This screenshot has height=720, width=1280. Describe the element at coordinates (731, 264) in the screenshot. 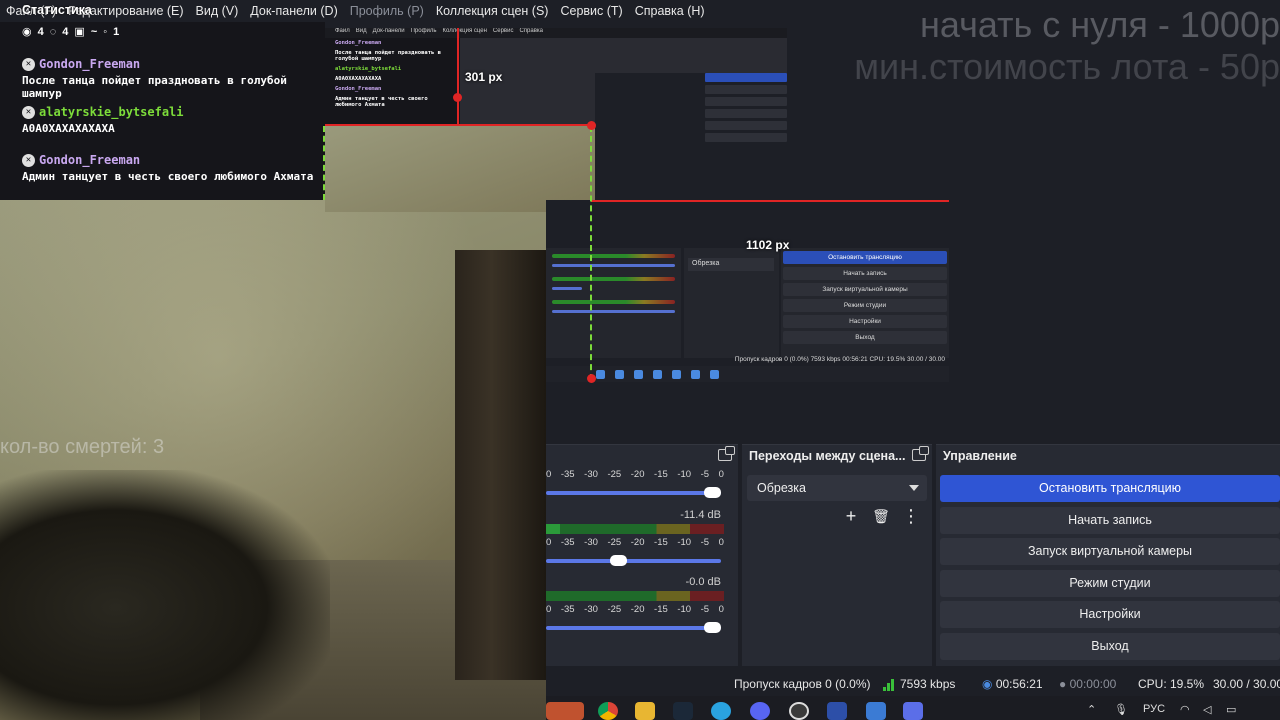

I see `nested-transition-select: Обрезка` at that location.